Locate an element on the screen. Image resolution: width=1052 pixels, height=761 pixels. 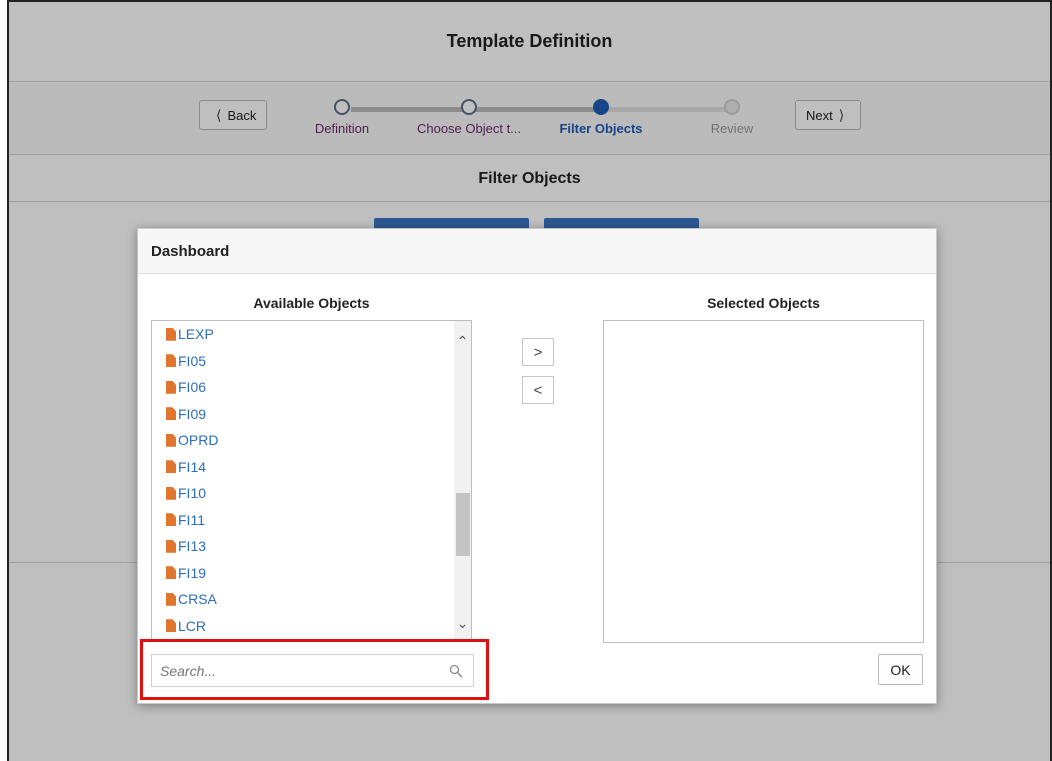
move-left-button: < is located at coordinates (538, 390).